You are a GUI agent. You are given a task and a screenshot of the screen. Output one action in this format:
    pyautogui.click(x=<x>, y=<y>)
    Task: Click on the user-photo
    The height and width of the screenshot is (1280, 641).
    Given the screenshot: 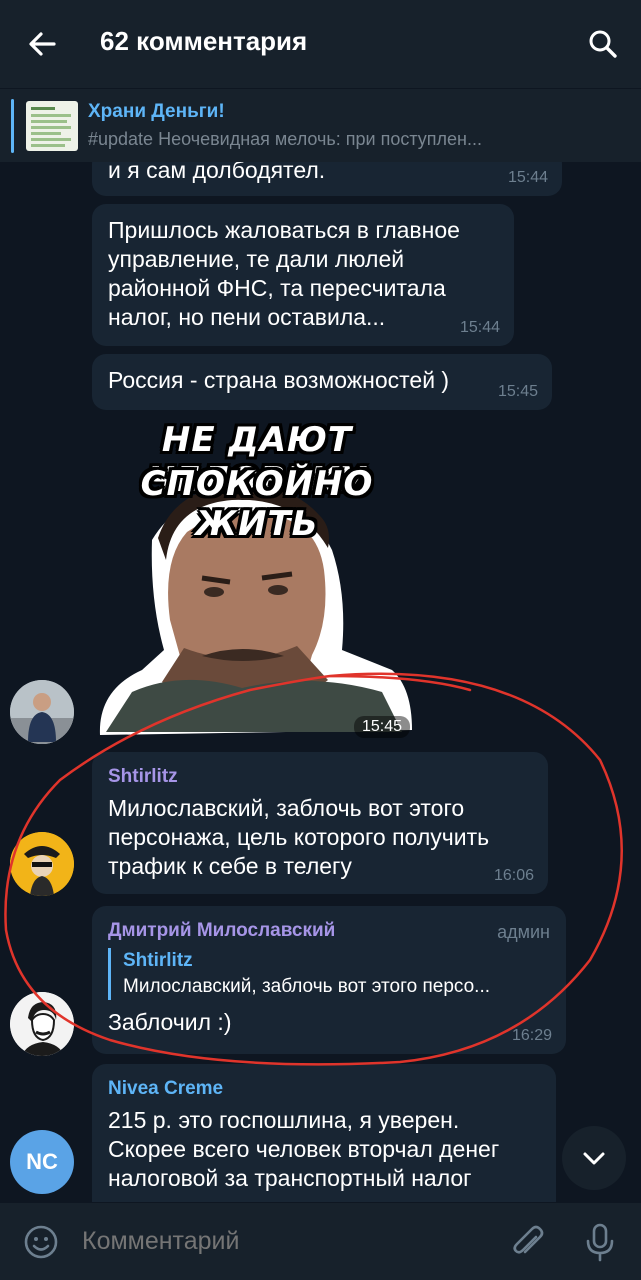 What is the action you would take?
    pyautogui.click(x=42, y=712)
    